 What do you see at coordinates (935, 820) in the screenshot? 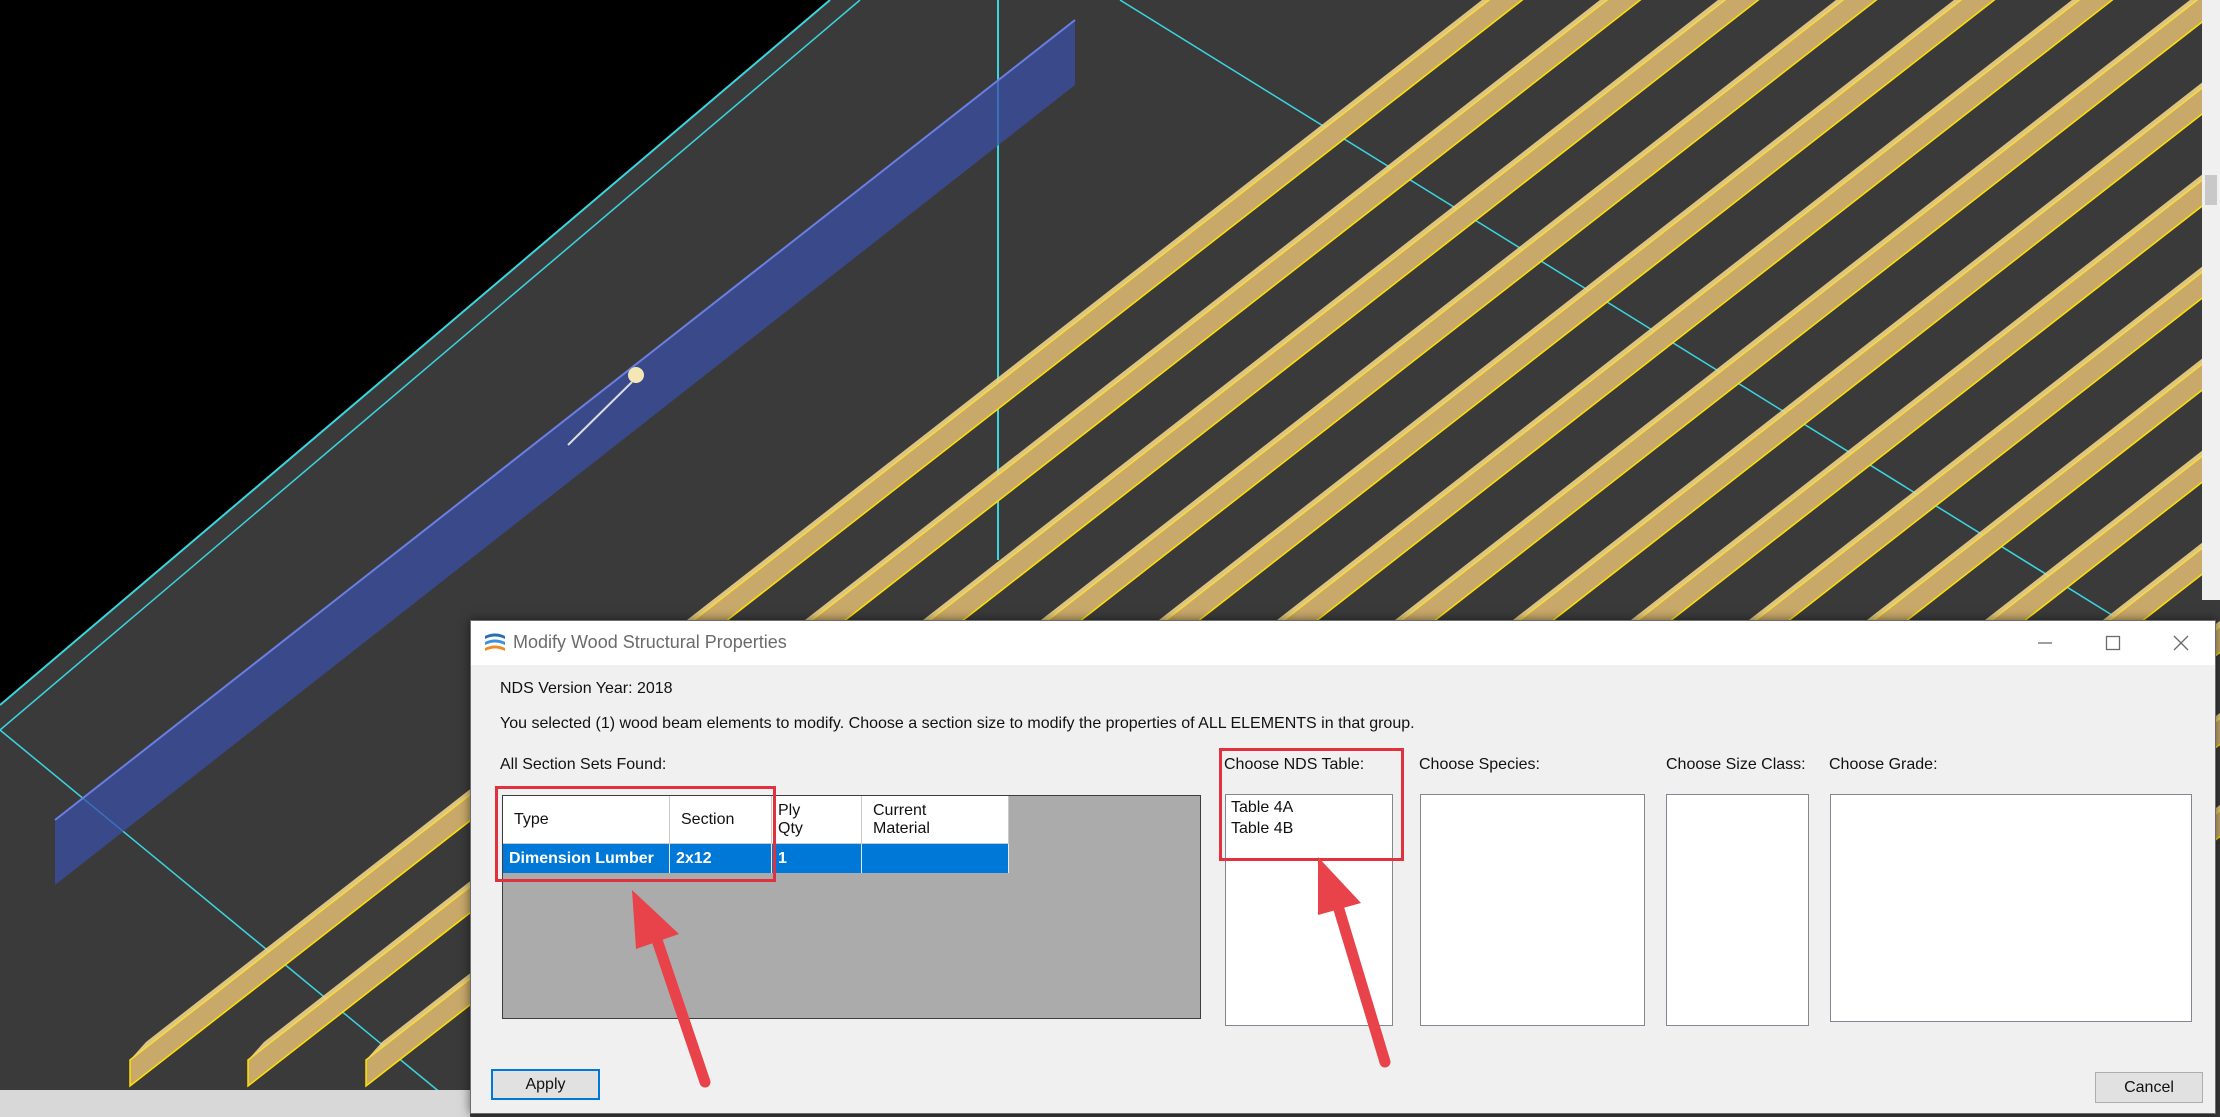
I see `column-header-current-material: Current Material` at bounding box center [935, 820].